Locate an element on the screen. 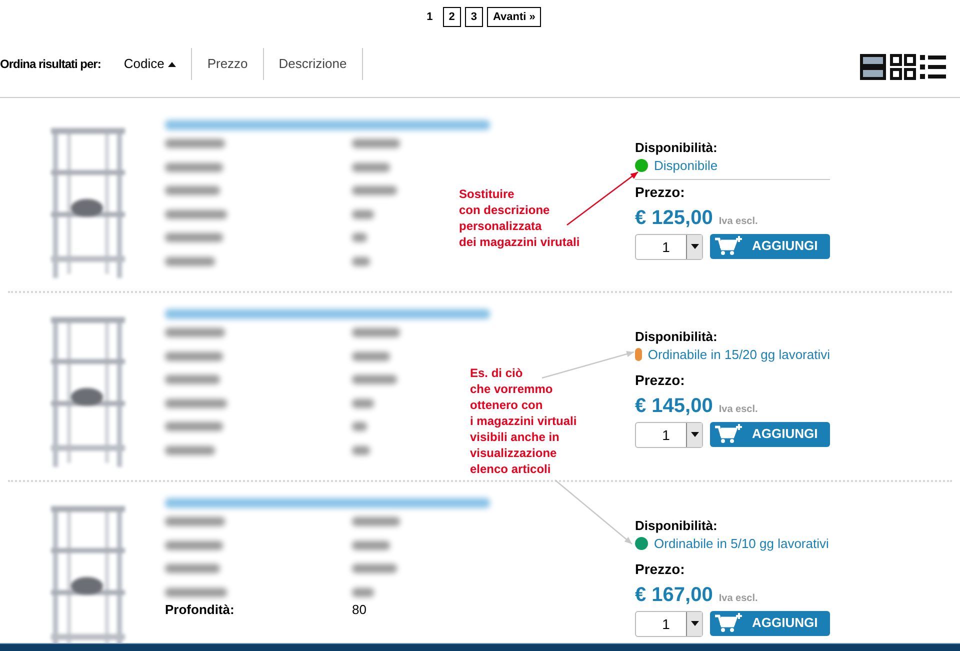  rows-view-icon is located at coordinates (873, 67).